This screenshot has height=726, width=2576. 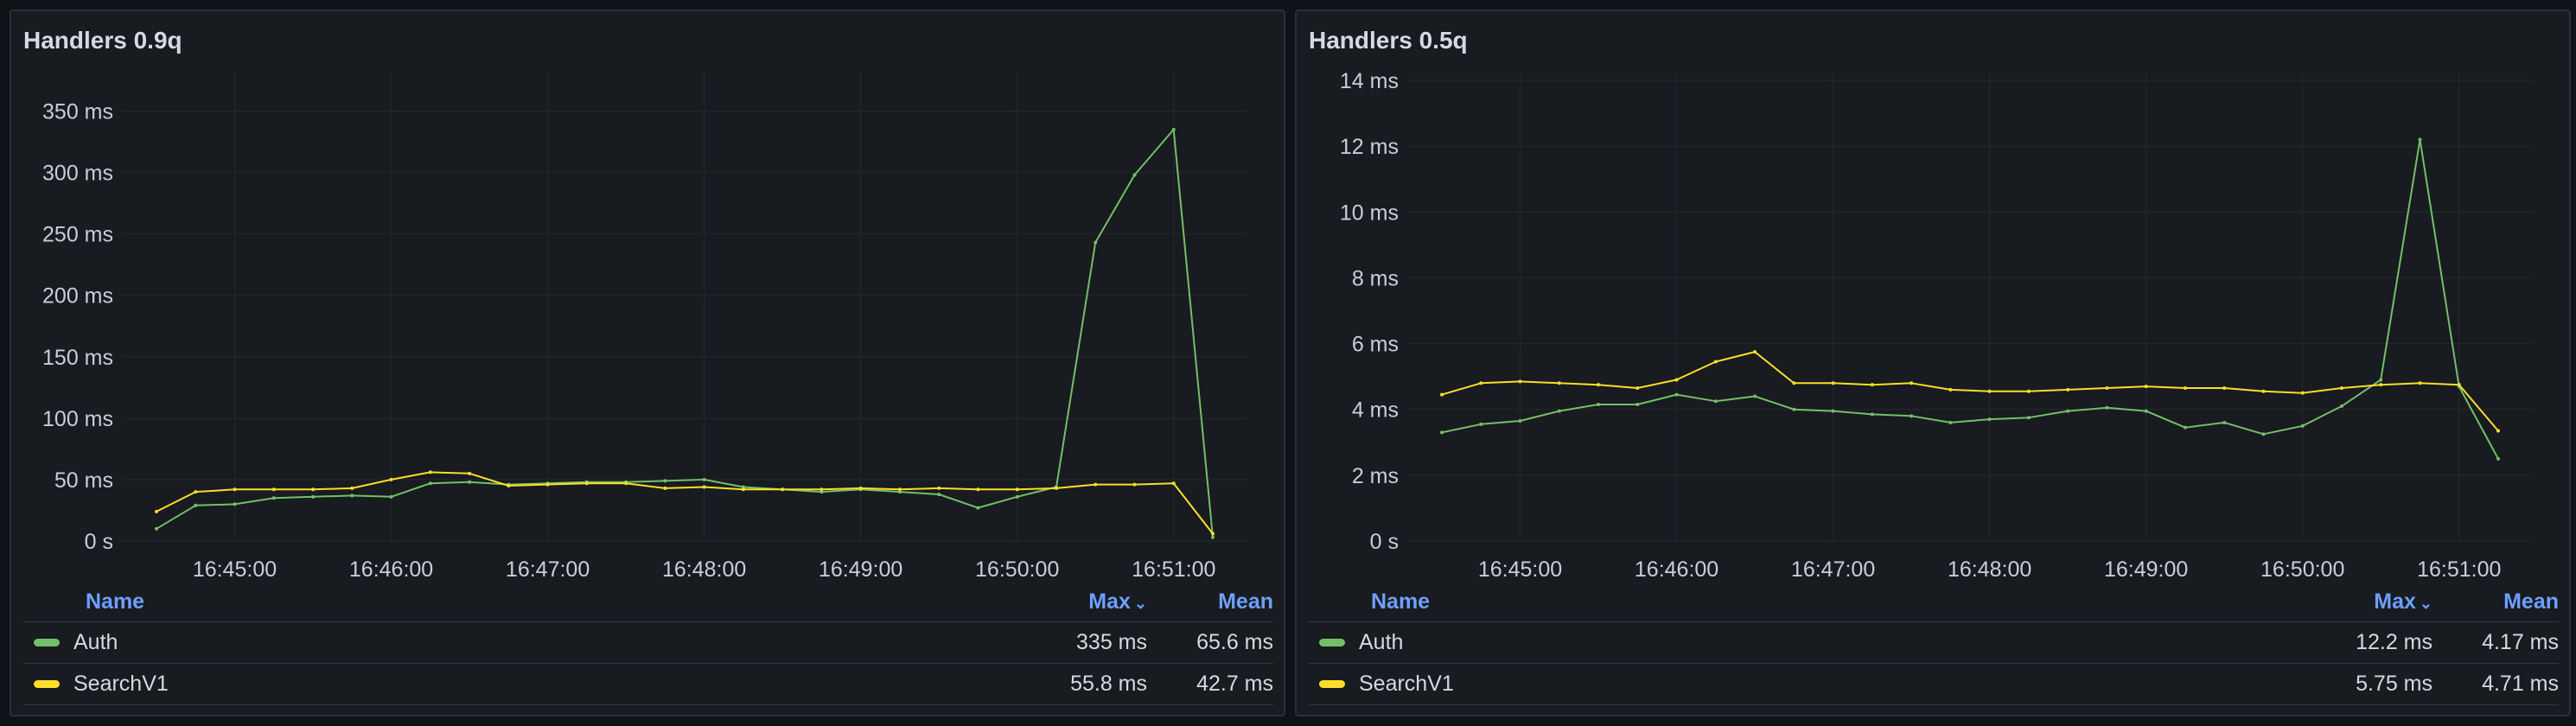 What do you see at coordinates (685, 503) in the screenshot?
I see `series-line-searchv1` at bounding box center [685, 503].